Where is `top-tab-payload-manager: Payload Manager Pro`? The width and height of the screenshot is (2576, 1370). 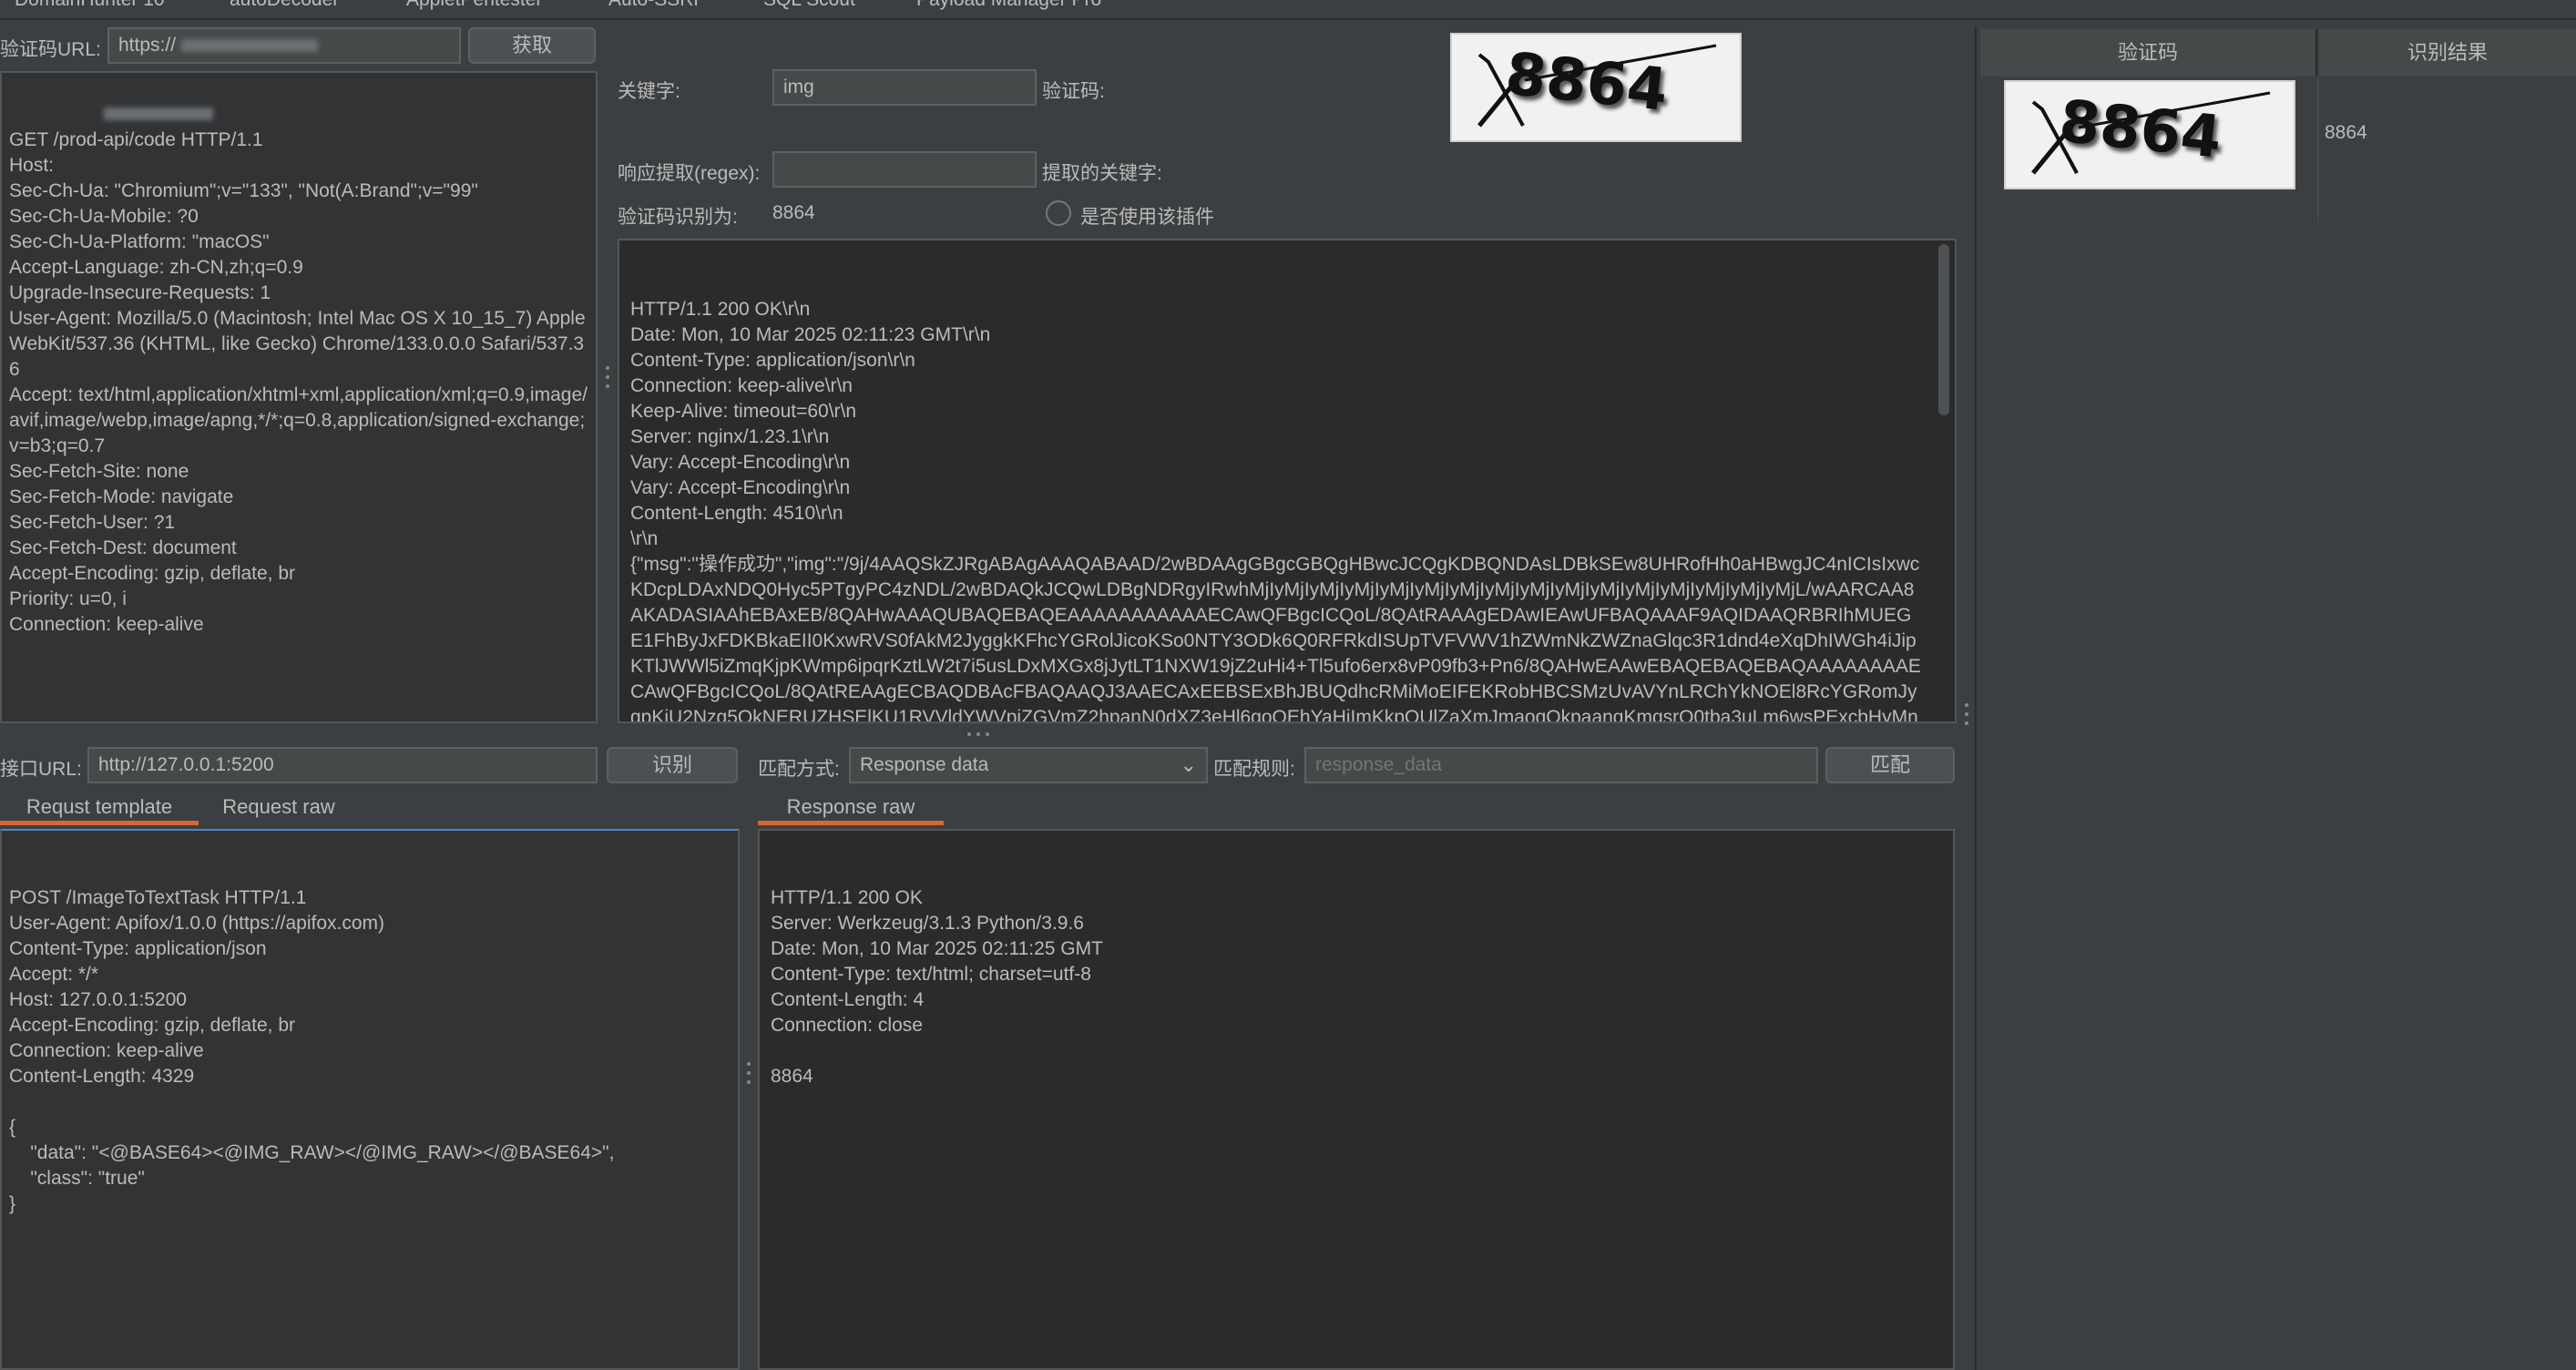 top-tab-payload-manager: Payload Manager Pro is located at coordinates (1009, 6).